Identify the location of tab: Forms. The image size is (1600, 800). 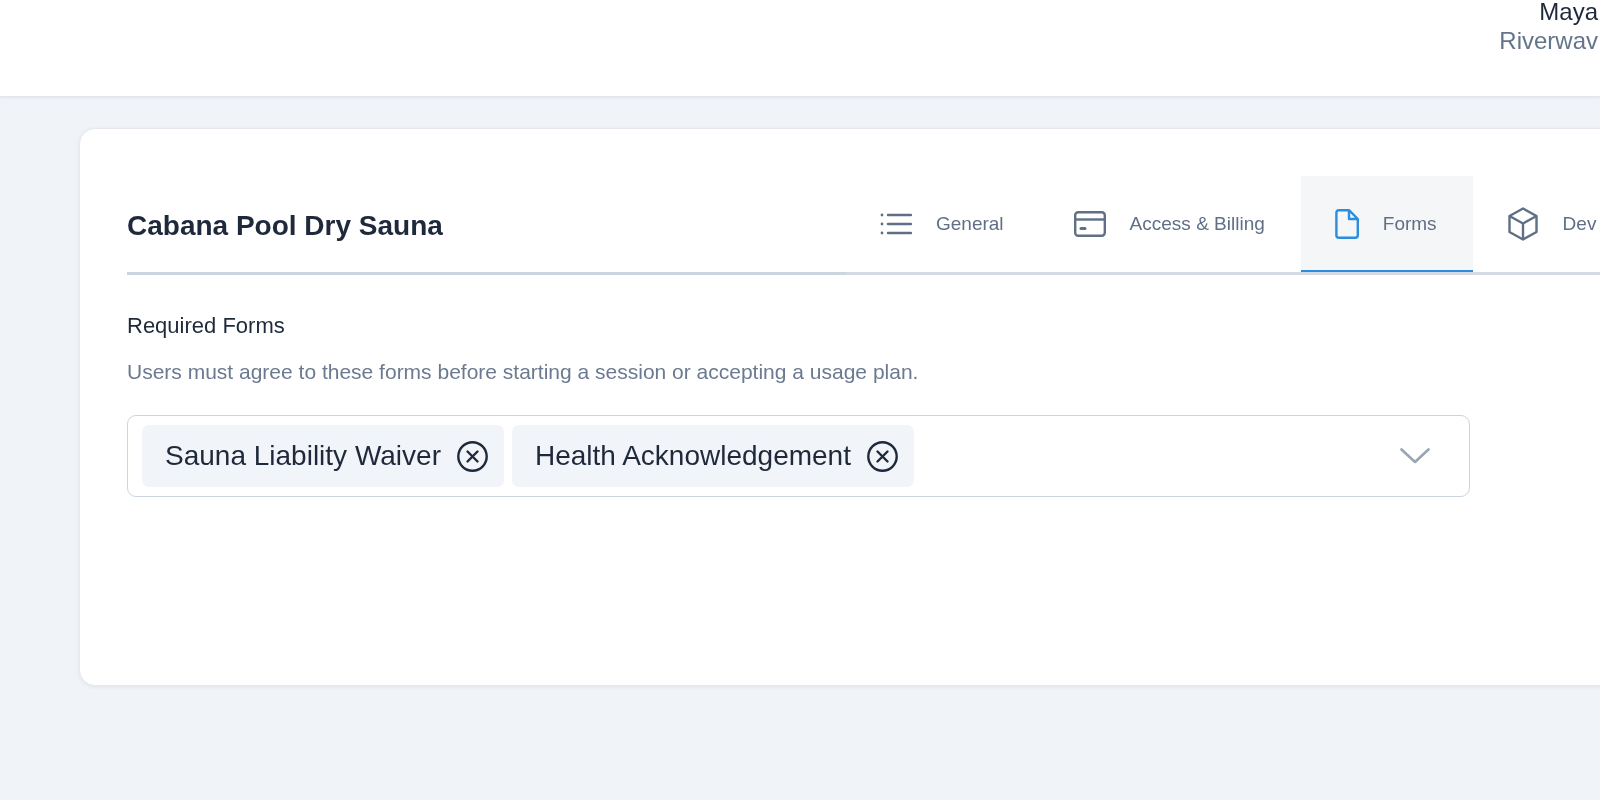
(1386, 225).